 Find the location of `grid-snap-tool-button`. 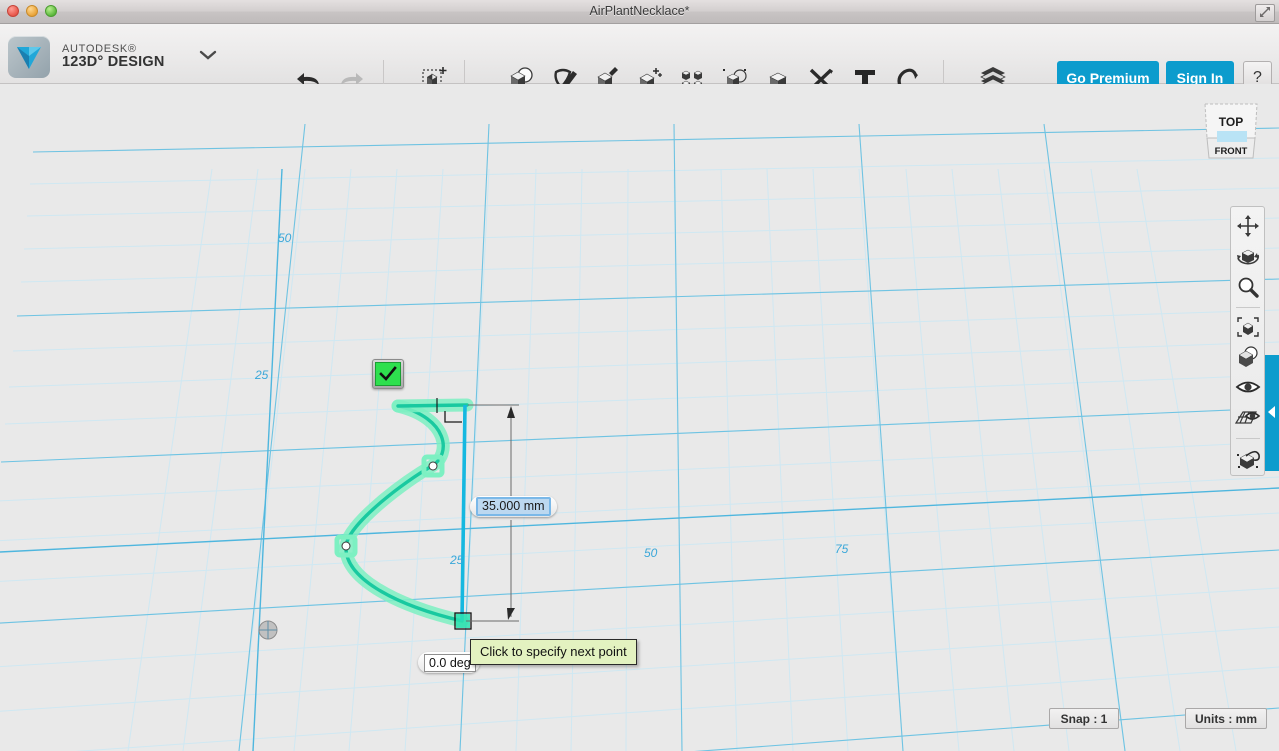

grid-snap-tool-button is located at coordinates (1248, 418).